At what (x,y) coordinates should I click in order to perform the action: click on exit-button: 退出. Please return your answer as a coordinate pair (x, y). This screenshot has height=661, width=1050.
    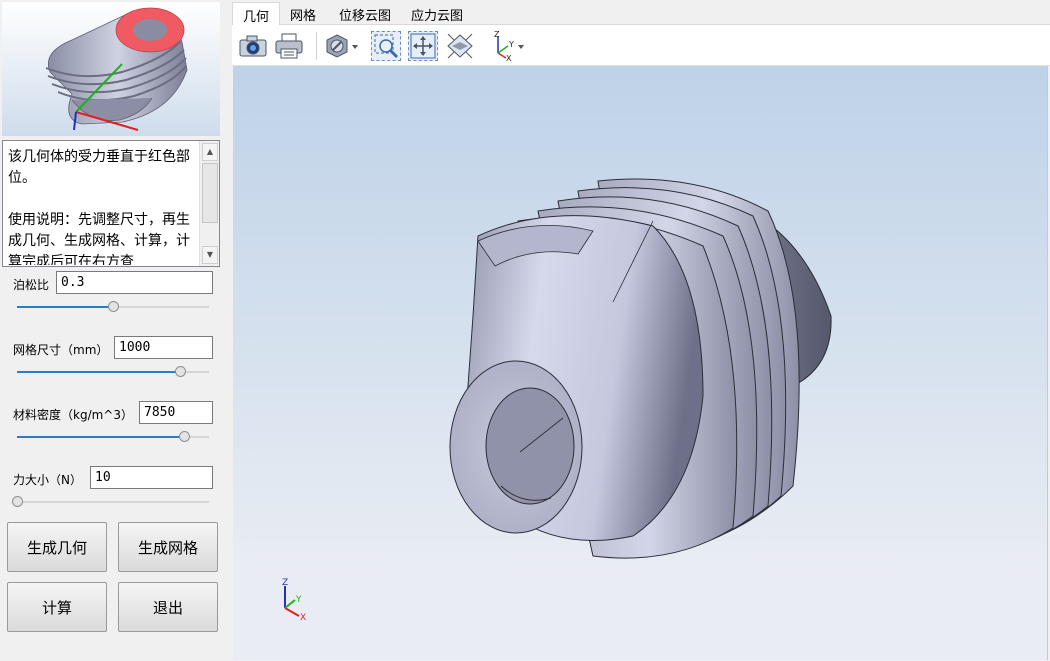
    Looking at the image, I should click on (168, 607).